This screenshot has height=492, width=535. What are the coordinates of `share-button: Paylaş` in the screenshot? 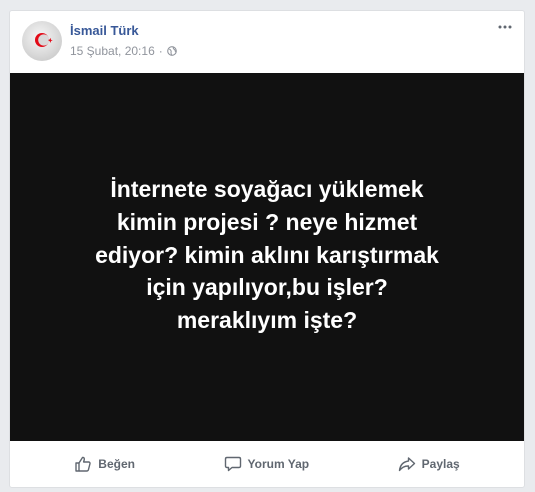 It's located at (429, 464).